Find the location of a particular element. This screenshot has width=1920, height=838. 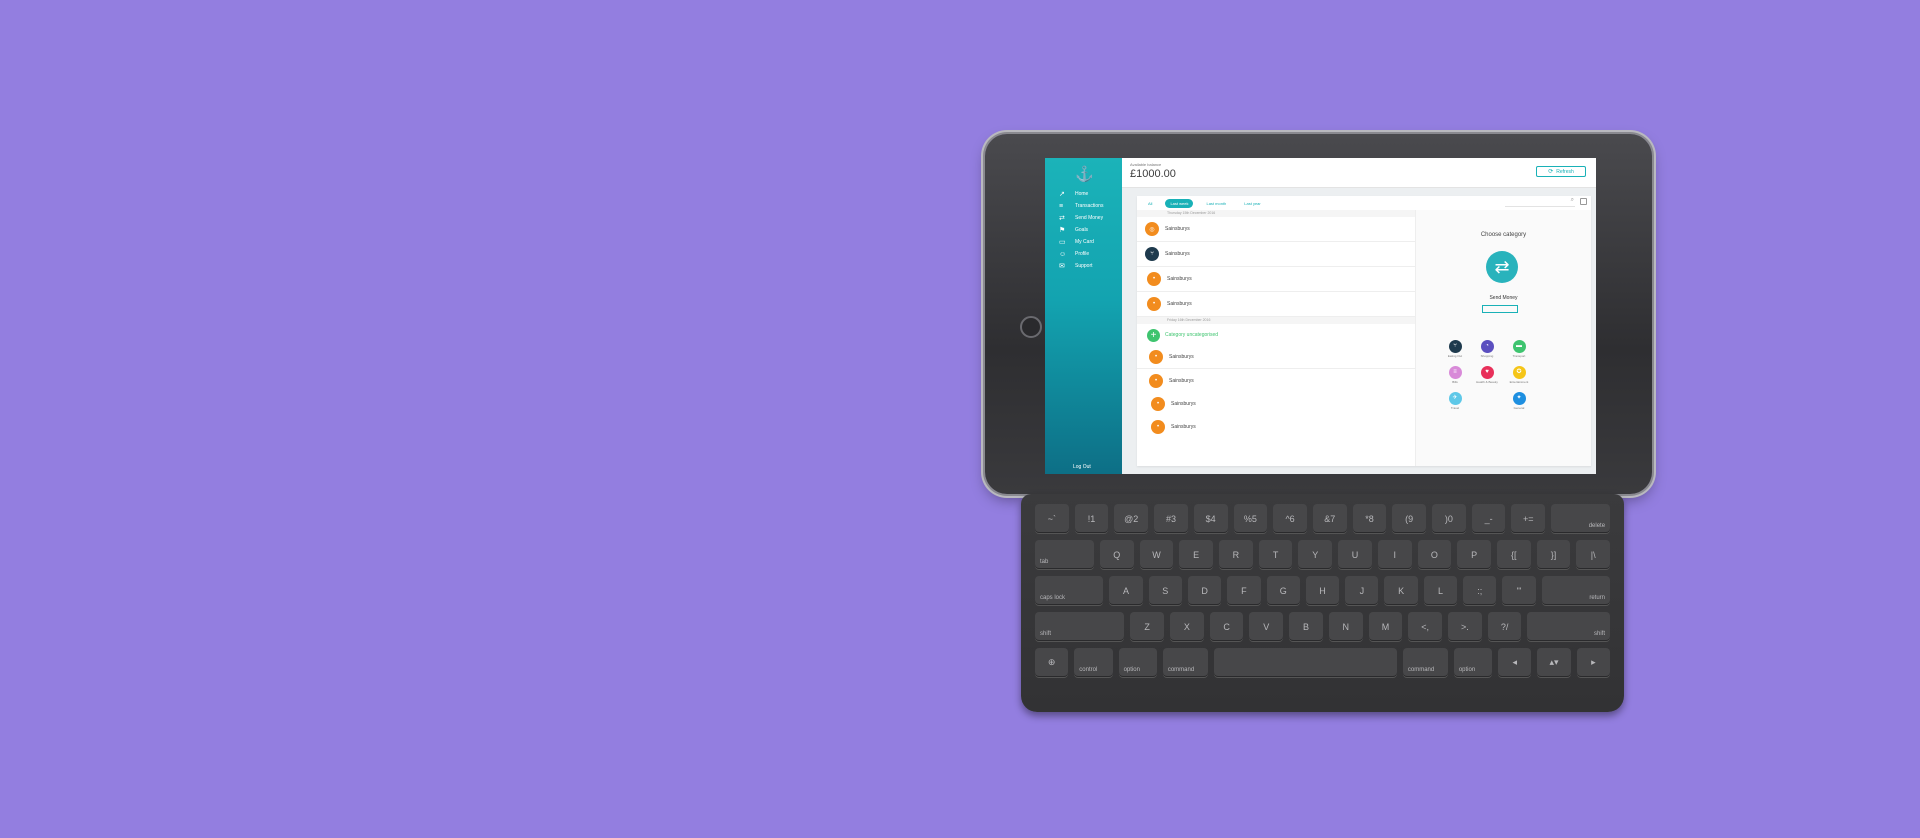

category-entertainment: ✪ Entertainment is located at coordinates (1519, 375).